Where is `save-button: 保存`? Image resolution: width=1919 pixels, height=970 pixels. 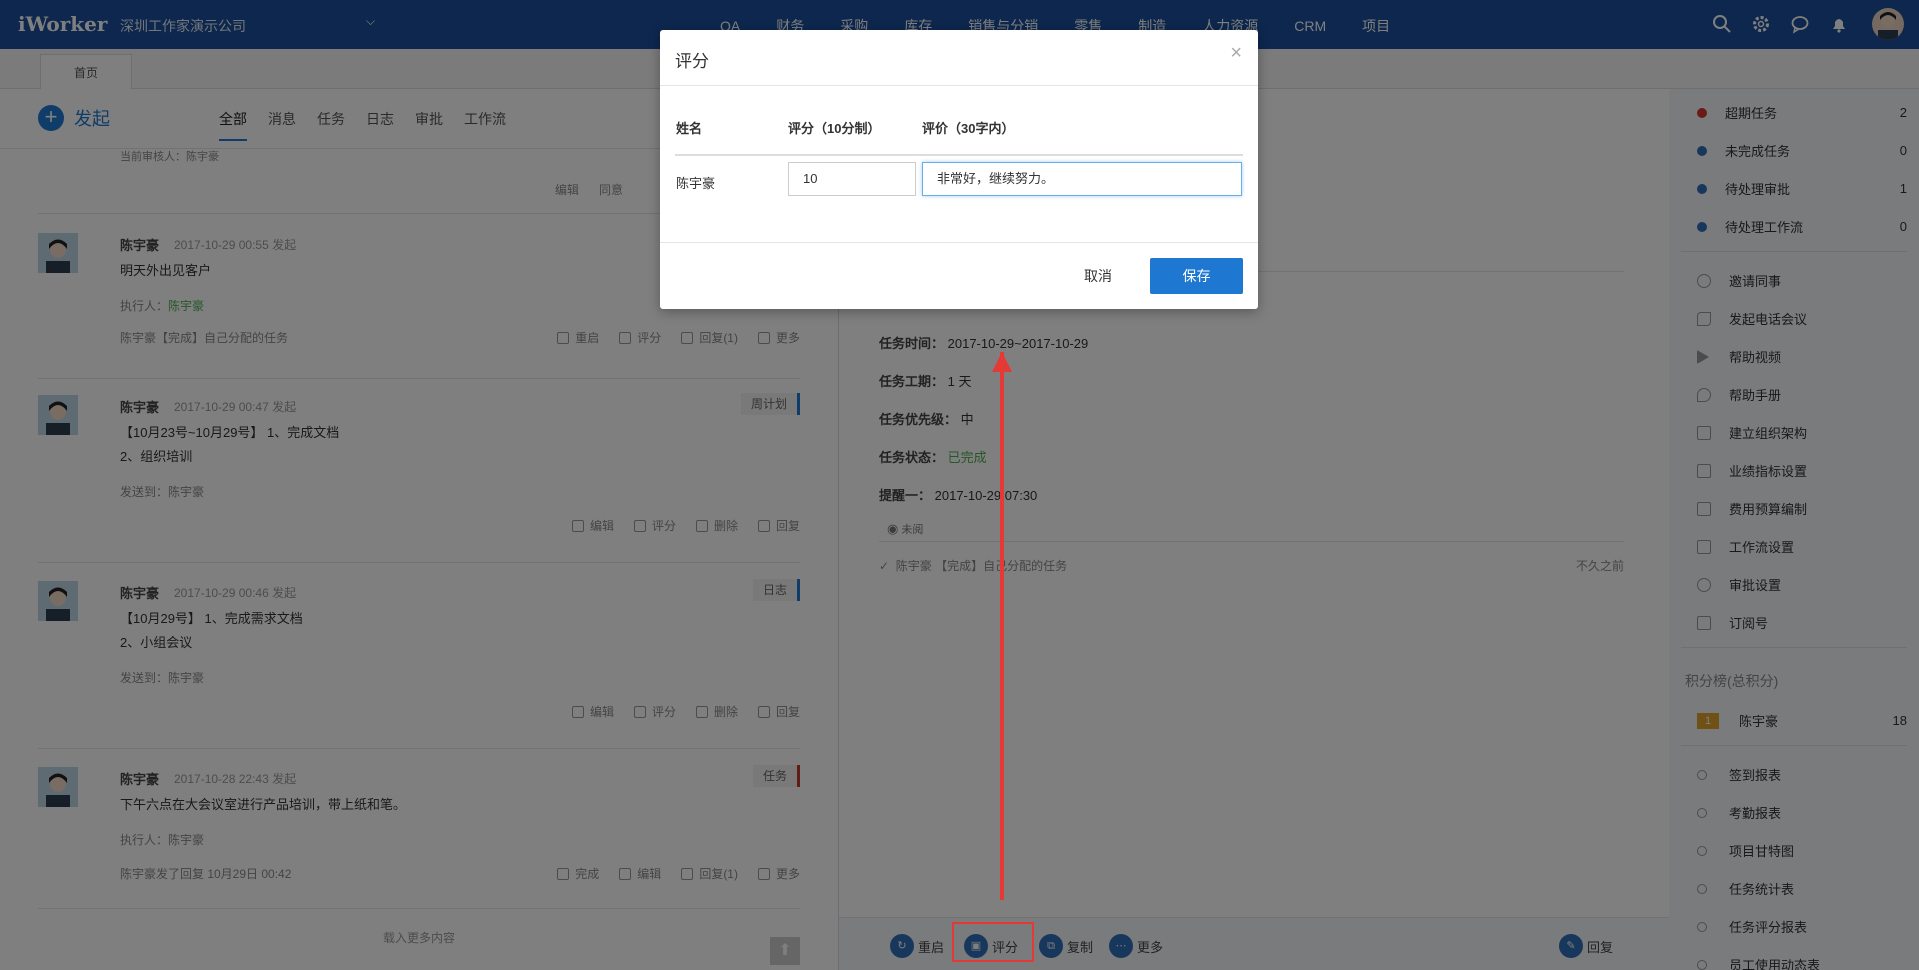
save-button: 保存 is located at coordinates (1196, 276).